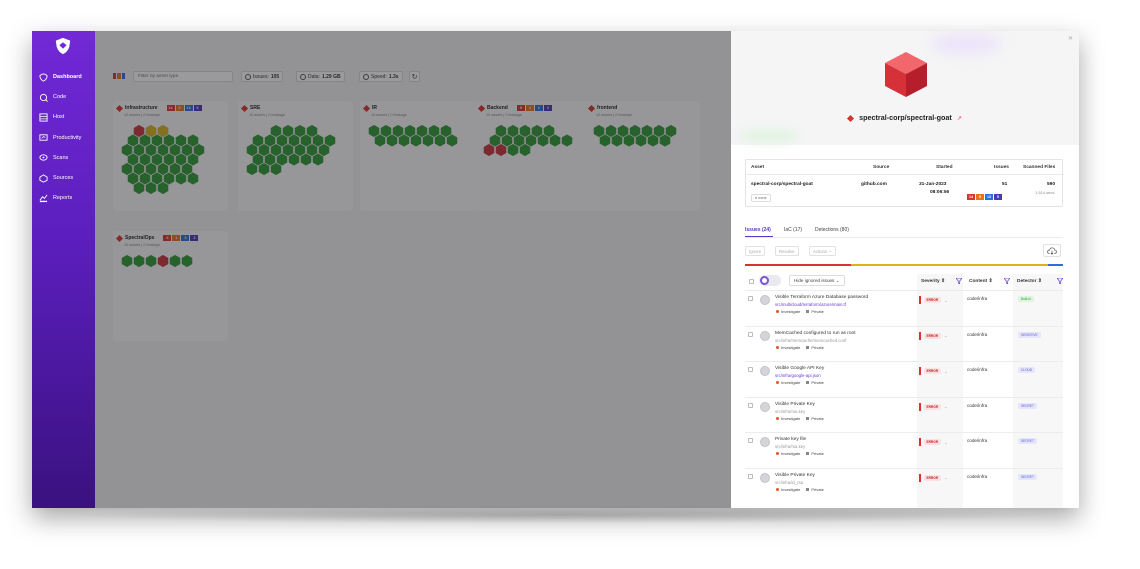 Image resolution: width=1140 pixels, height=569 pixels. Describe the element at coordinates (810, 304) in the screenshot. I see `issue-path: src/multicloud/terraform/azure/main.tf` at that location.